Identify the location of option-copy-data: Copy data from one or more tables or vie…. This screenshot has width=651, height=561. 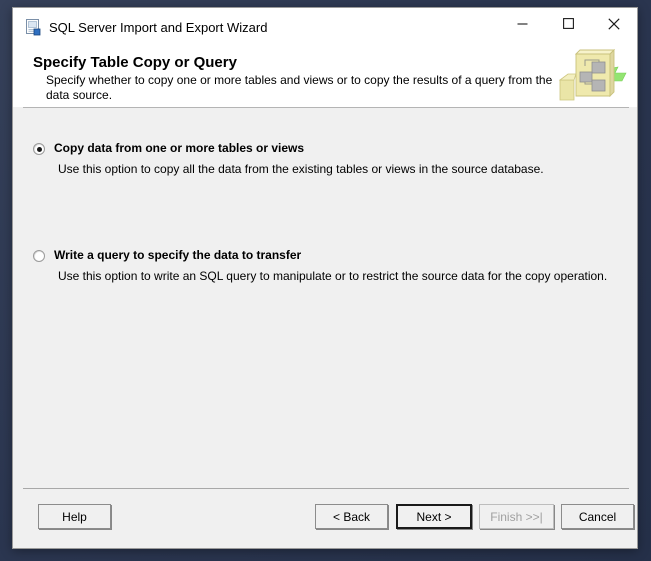
(328, 158).